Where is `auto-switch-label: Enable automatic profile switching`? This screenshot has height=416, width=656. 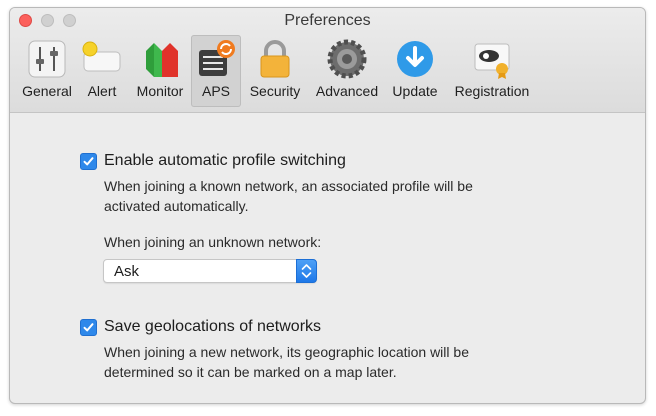
auto-switch-label: Enable automatic profile switching is located at coordinates (225, 161).